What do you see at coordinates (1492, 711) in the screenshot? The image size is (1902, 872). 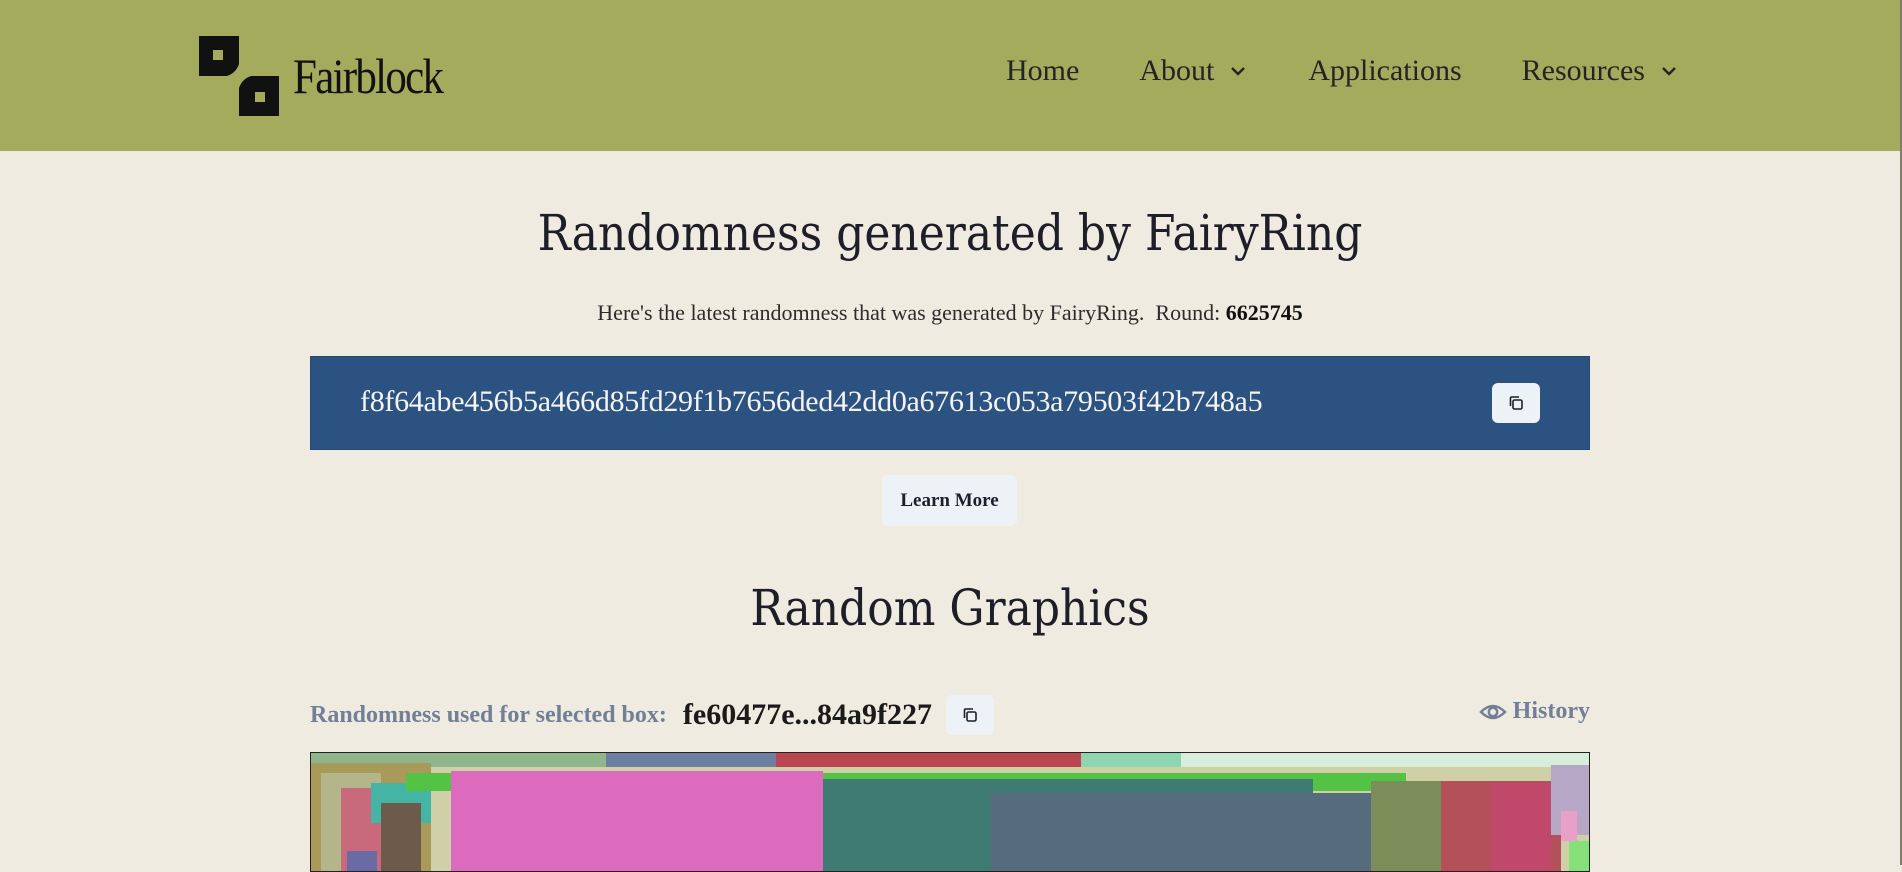 I see `eye-icon` at bounding box center [1492, 711].